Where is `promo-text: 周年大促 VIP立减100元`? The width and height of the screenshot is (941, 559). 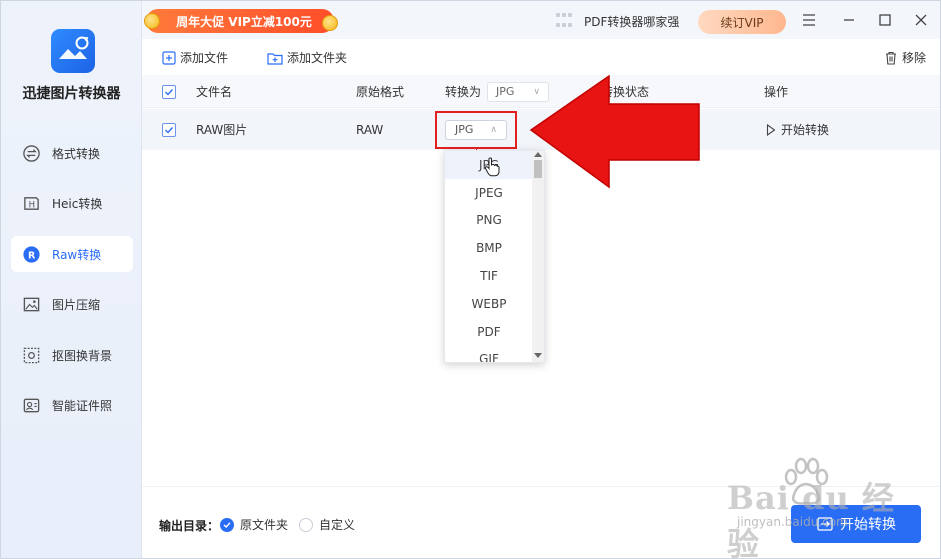 promo-text: 周年大促 VIP立减100元 is located at coordinates (244, 21).